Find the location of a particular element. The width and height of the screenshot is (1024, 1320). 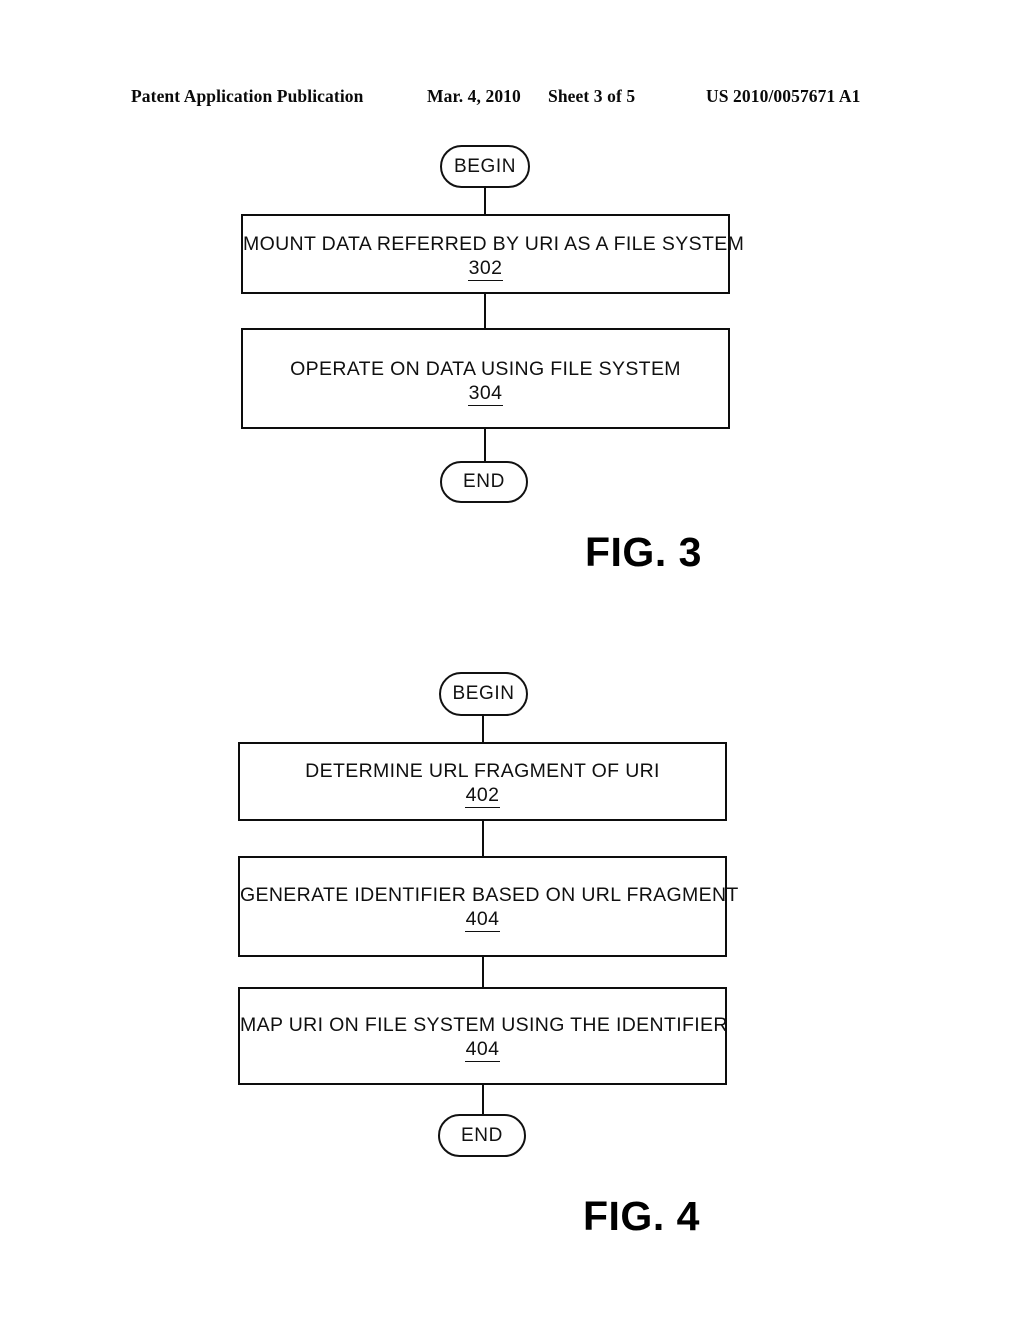

fig4-step-402-box: DETERMINE URL FRAGMENT OF URI 402 is located at coordinates (482, 781).